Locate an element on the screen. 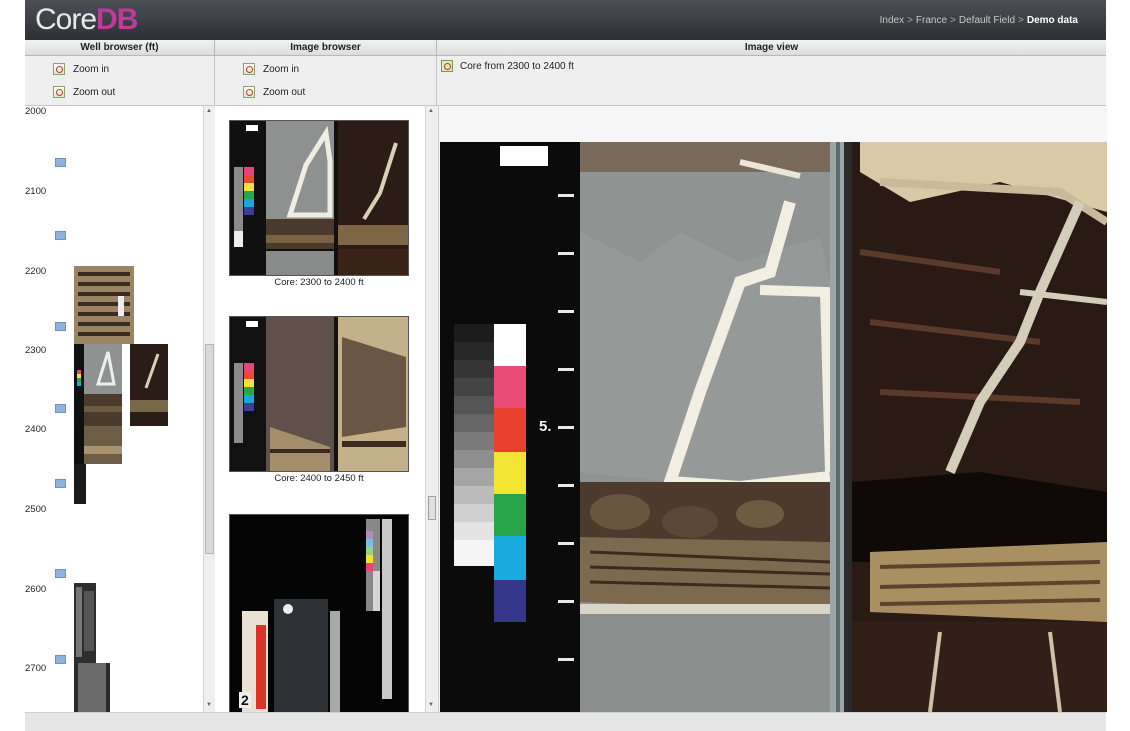 This screenshot has height=731, width=1130. panel-splitter-handle is located at coordinates (432, 508).